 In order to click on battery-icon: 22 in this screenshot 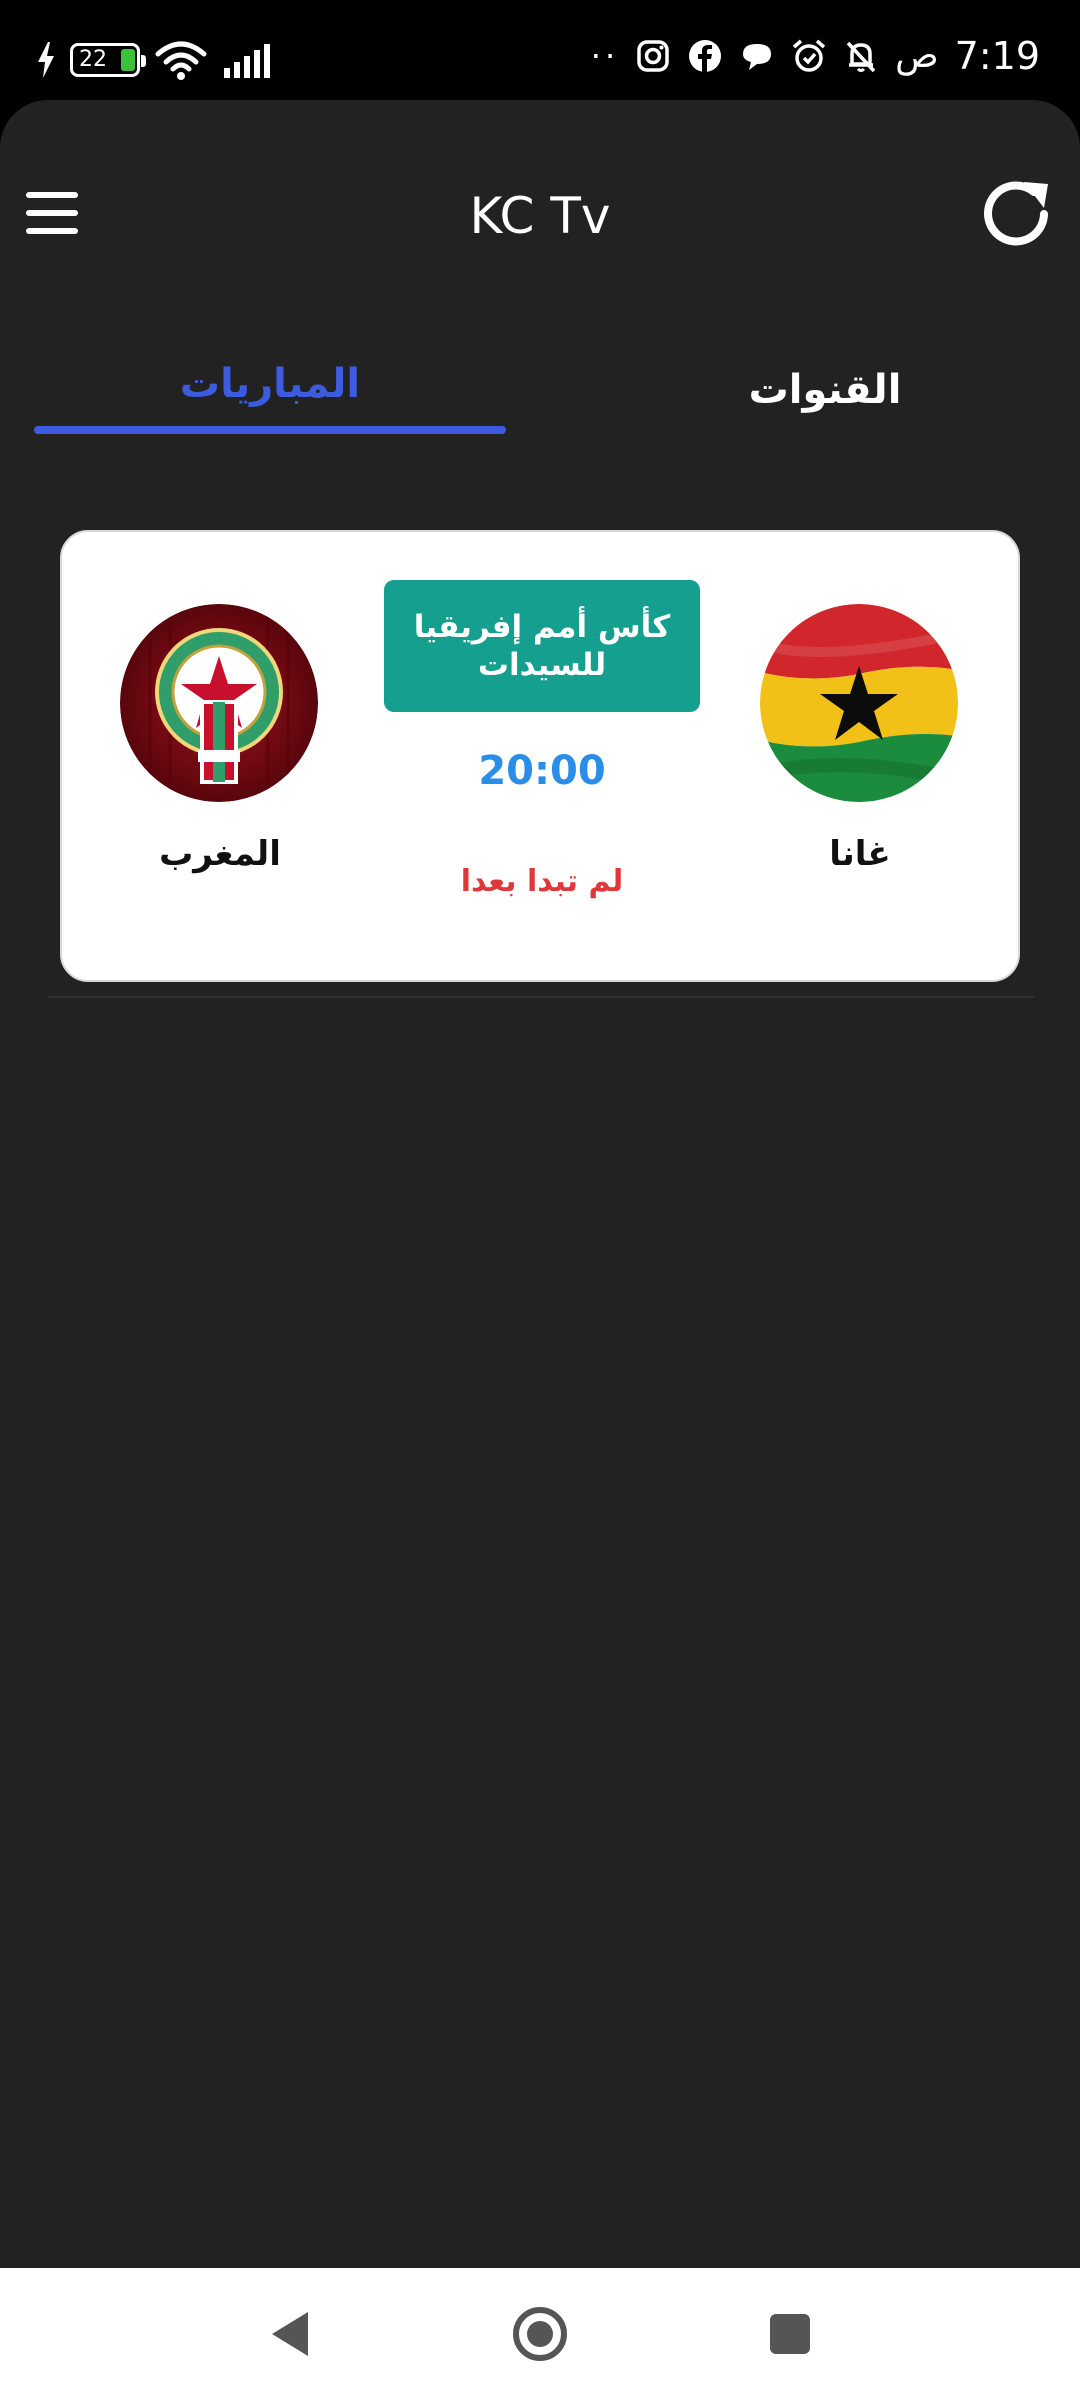, I will do `click(108, 60)`.